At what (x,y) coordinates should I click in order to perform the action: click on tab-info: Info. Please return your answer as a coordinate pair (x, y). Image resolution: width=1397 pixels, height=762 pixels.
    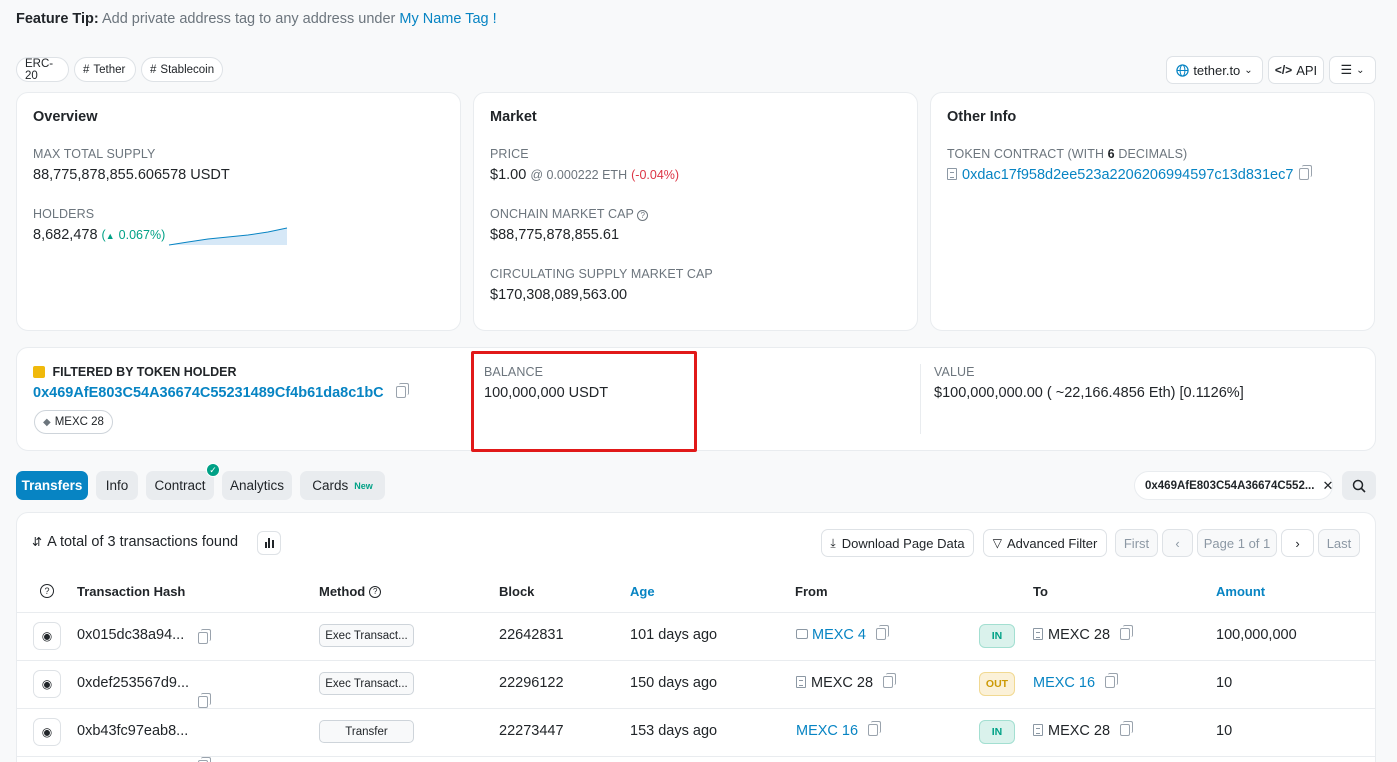
    Looking at the image, I should click on (117, 485).